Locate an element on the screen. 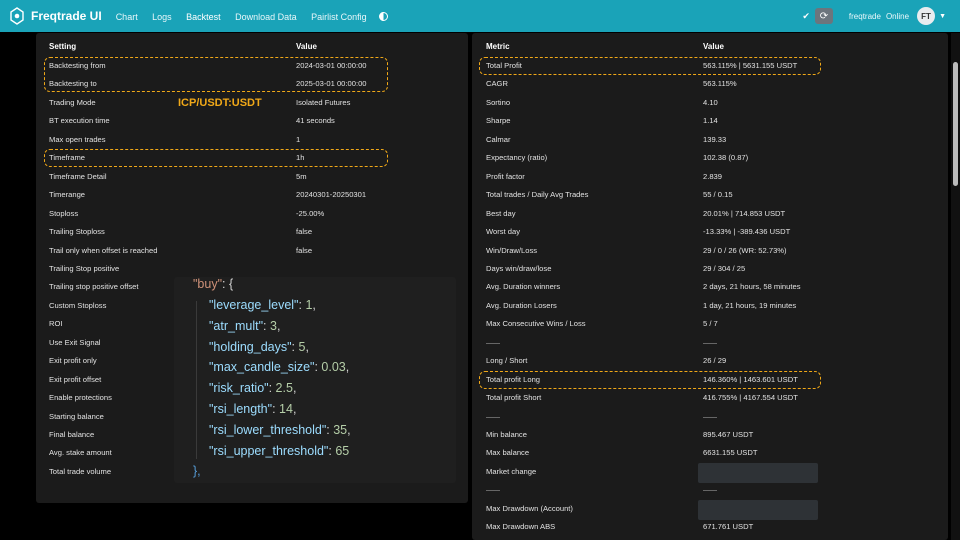 The width and height of the screenshot is (960, 540). metric-label: Calmar is located at coordinates (498, 139).